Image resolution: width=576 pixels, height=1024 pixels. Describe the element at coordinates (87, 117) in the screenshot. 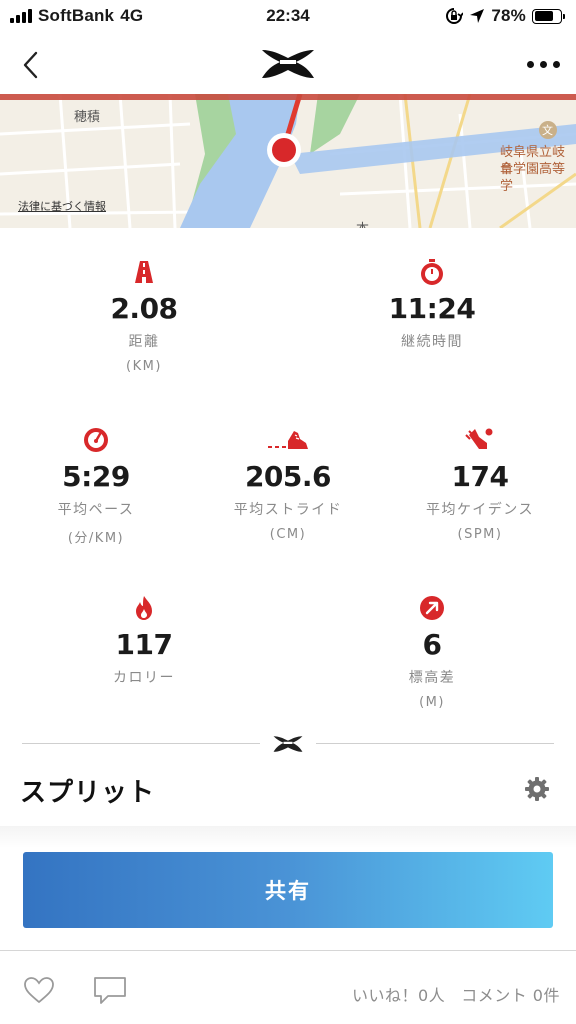

I see `map-place-label: 穂積` at that location.